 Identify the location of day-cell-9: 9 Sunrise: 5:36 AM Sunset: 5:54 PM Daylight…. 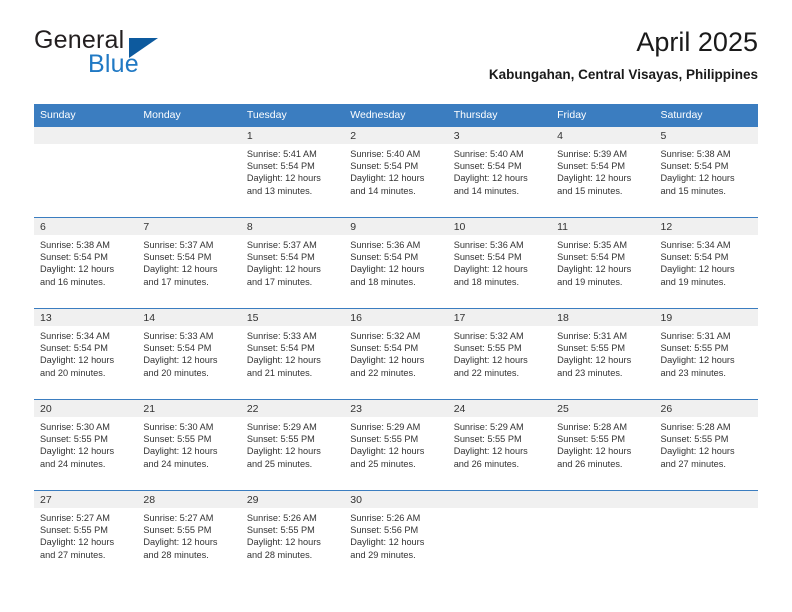
(396, 263).